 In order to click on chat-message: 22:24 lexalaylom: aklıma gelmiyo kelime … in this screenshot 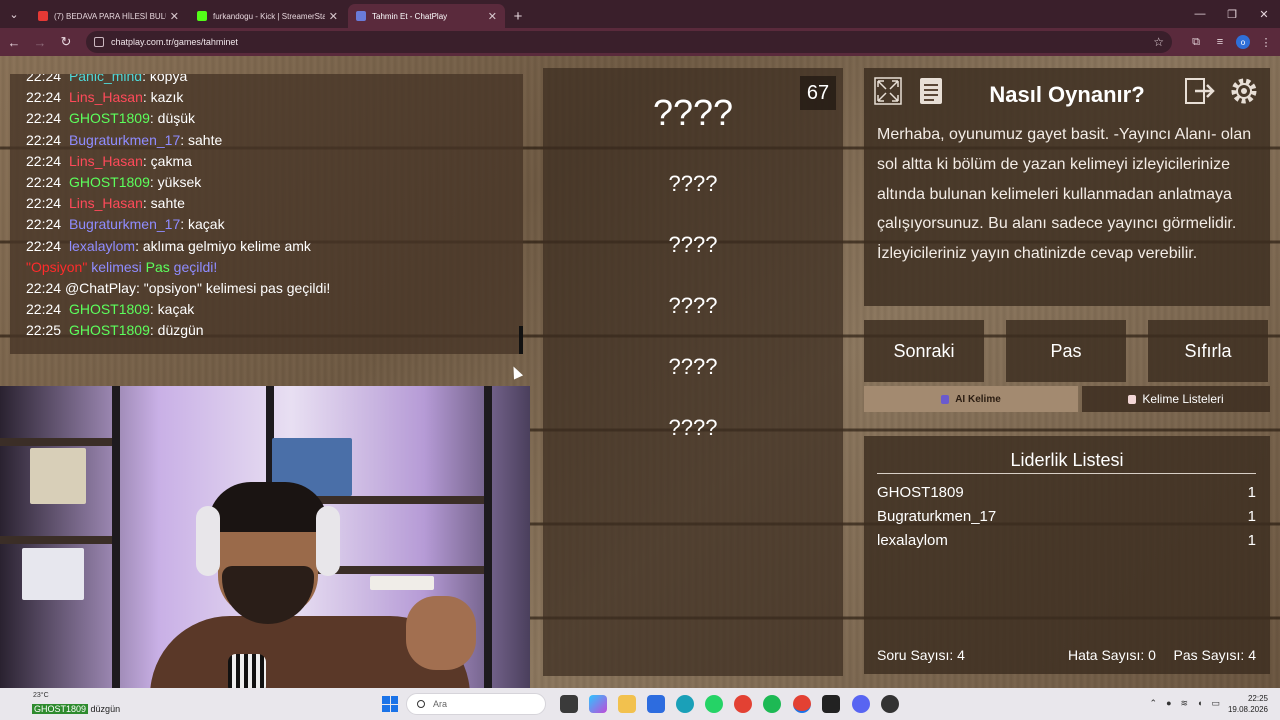, I will do `click(269, 246)`.